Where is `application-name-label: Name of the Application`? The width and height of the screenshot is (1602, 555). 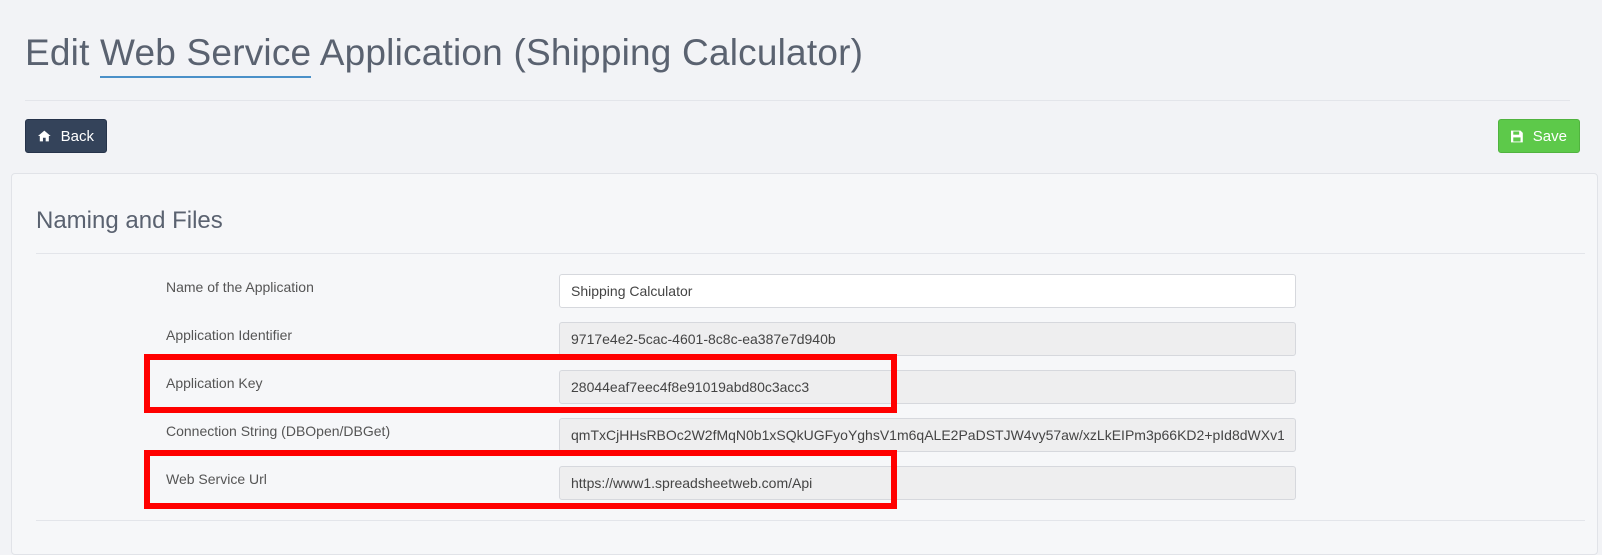 application-name-label: Name of the Application is located at coordinates (240, 287).